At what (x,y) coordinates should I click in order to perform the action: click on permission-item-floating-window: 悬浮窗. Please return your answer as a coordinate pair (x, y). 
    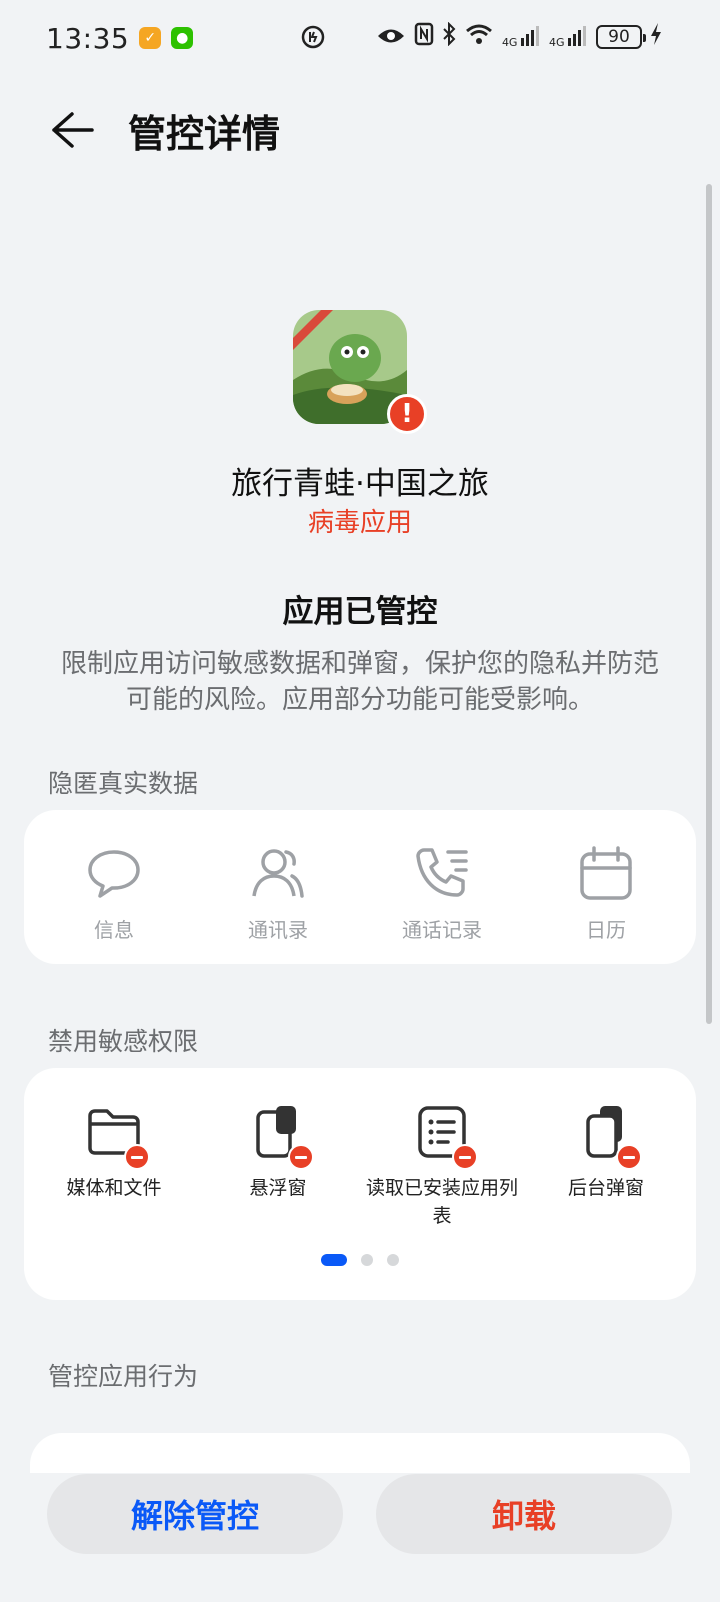
    Looking at the image, I should click on (278, 1166).